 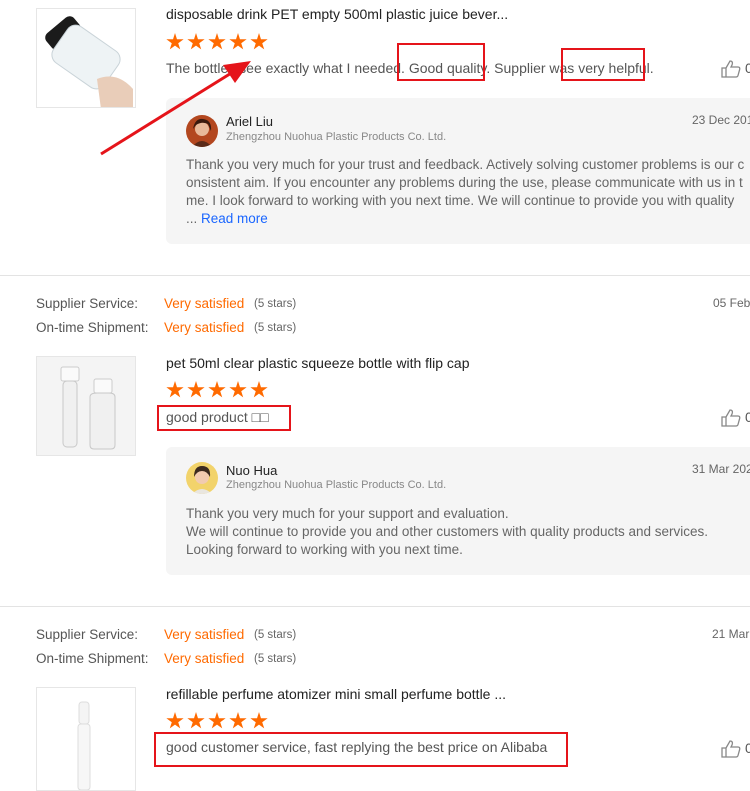 I want to click on avatar, so click(x=202, y=478).